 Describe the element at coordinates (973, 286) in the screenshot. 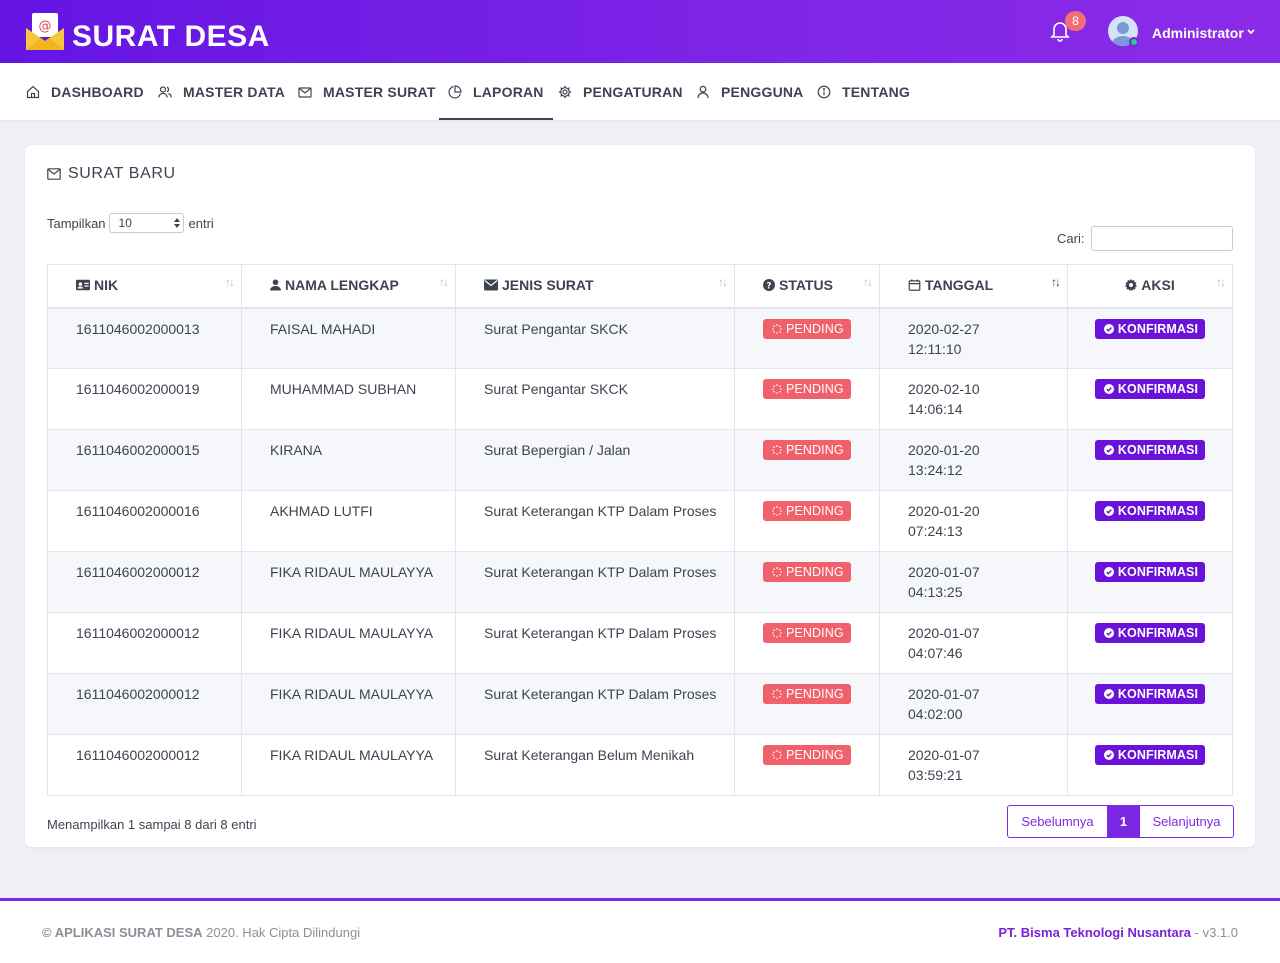

I see `column-header-tanggal: TANGGAL ↑↓` at that location.